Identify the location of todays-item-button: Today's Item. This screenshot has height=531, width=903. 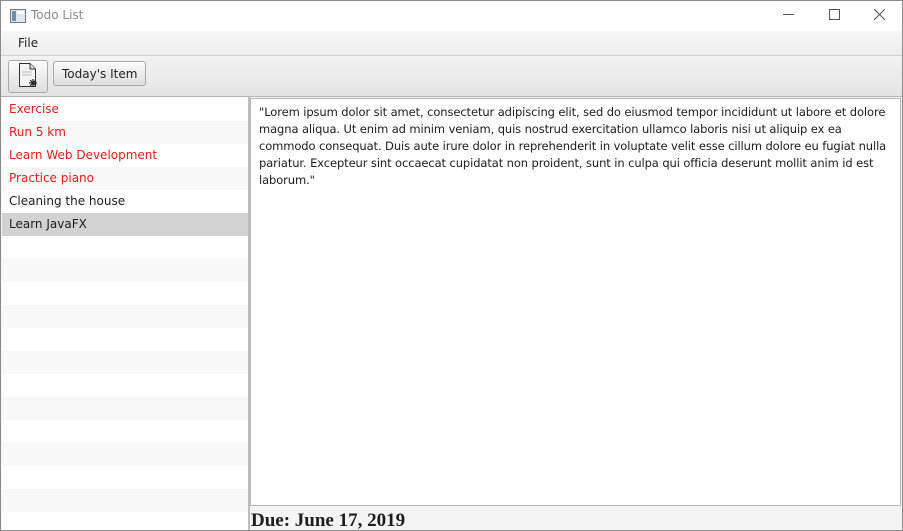
(100, 73).